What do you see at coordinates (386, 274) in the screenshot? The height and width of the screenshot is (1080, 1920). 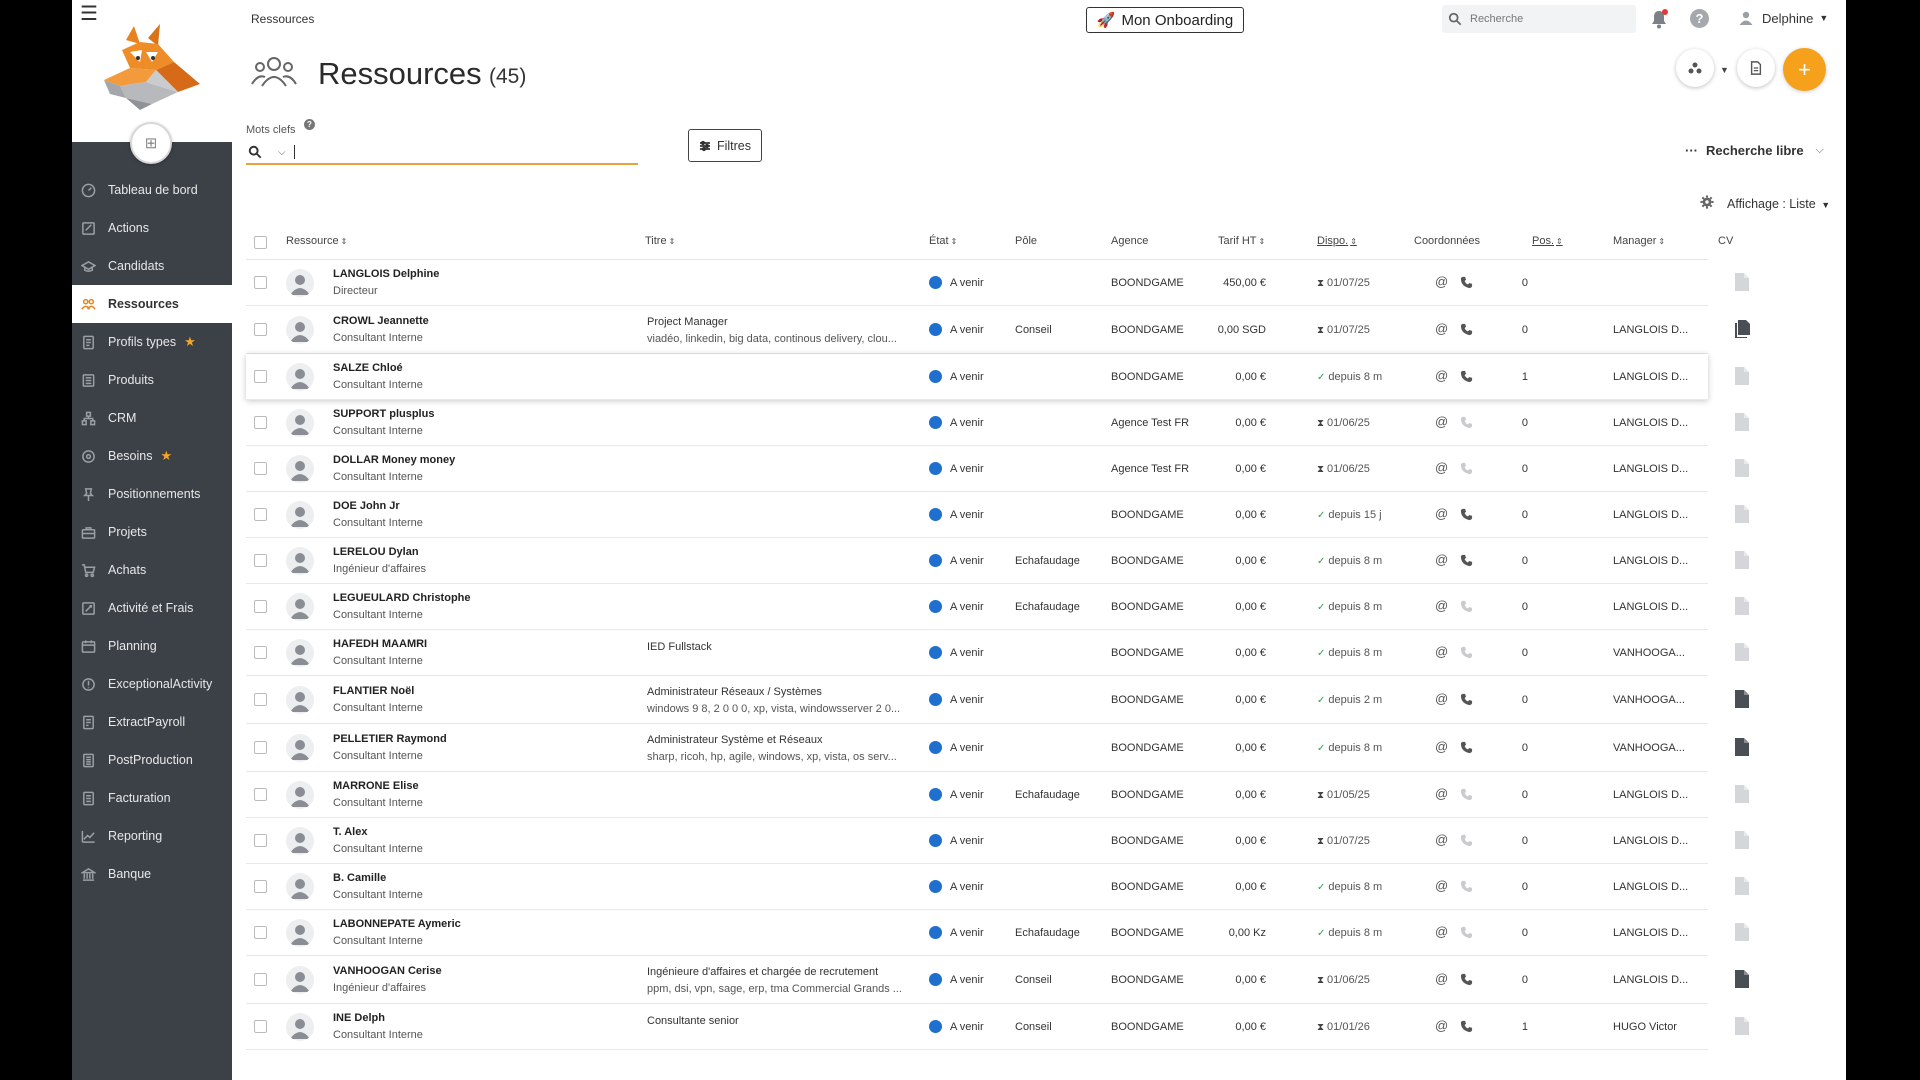 I see `resource-name-link: LANGLOIS Delphine` at bounding box center [386, 274].